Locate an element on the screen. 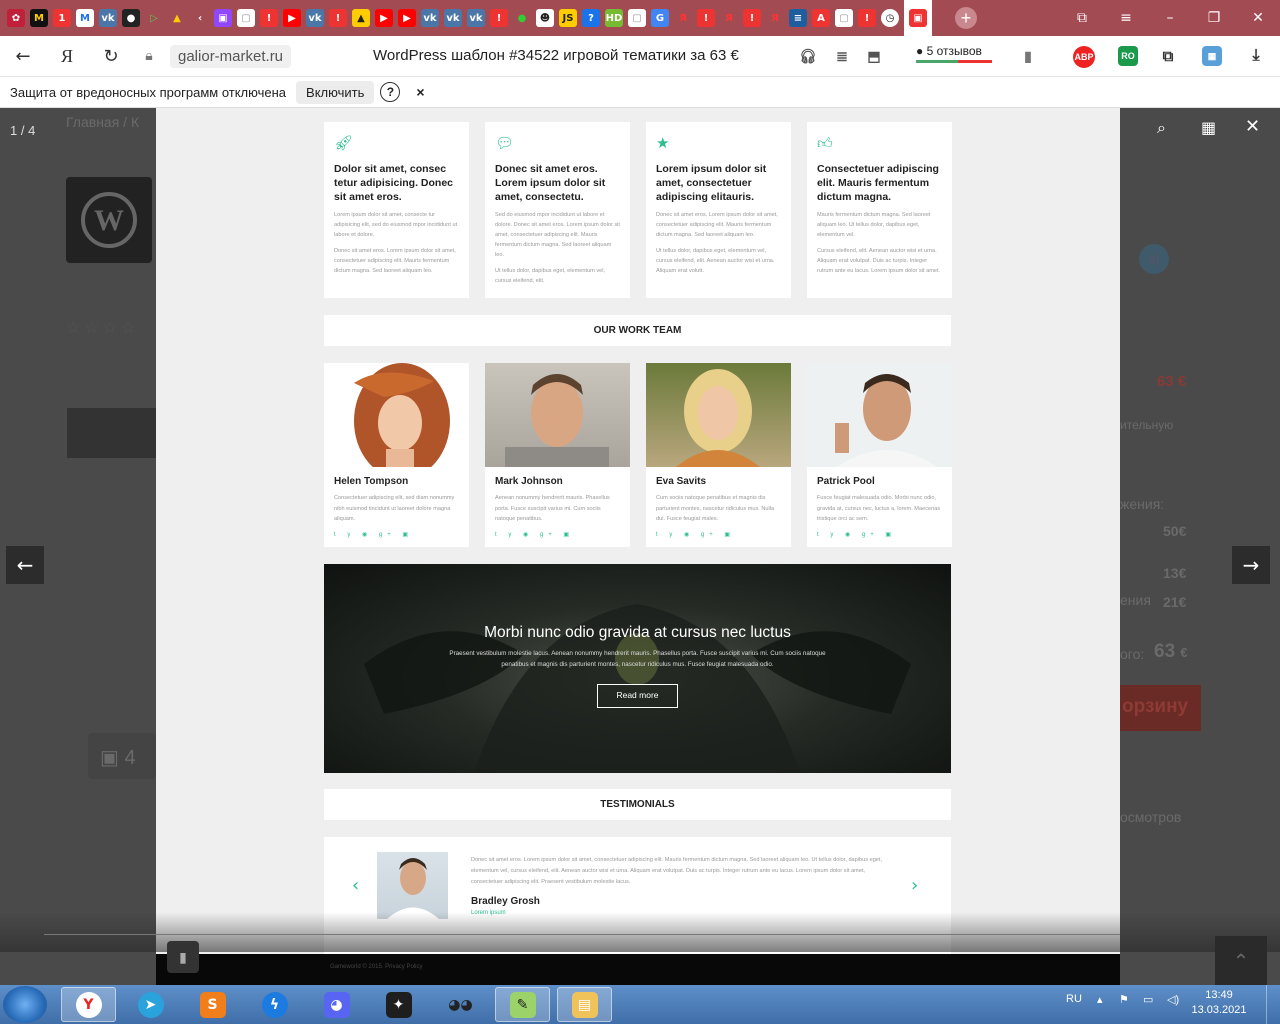 The image size is (1280, 1024). taskbar-discord: ◕ is located at coordinates (336, 1004).